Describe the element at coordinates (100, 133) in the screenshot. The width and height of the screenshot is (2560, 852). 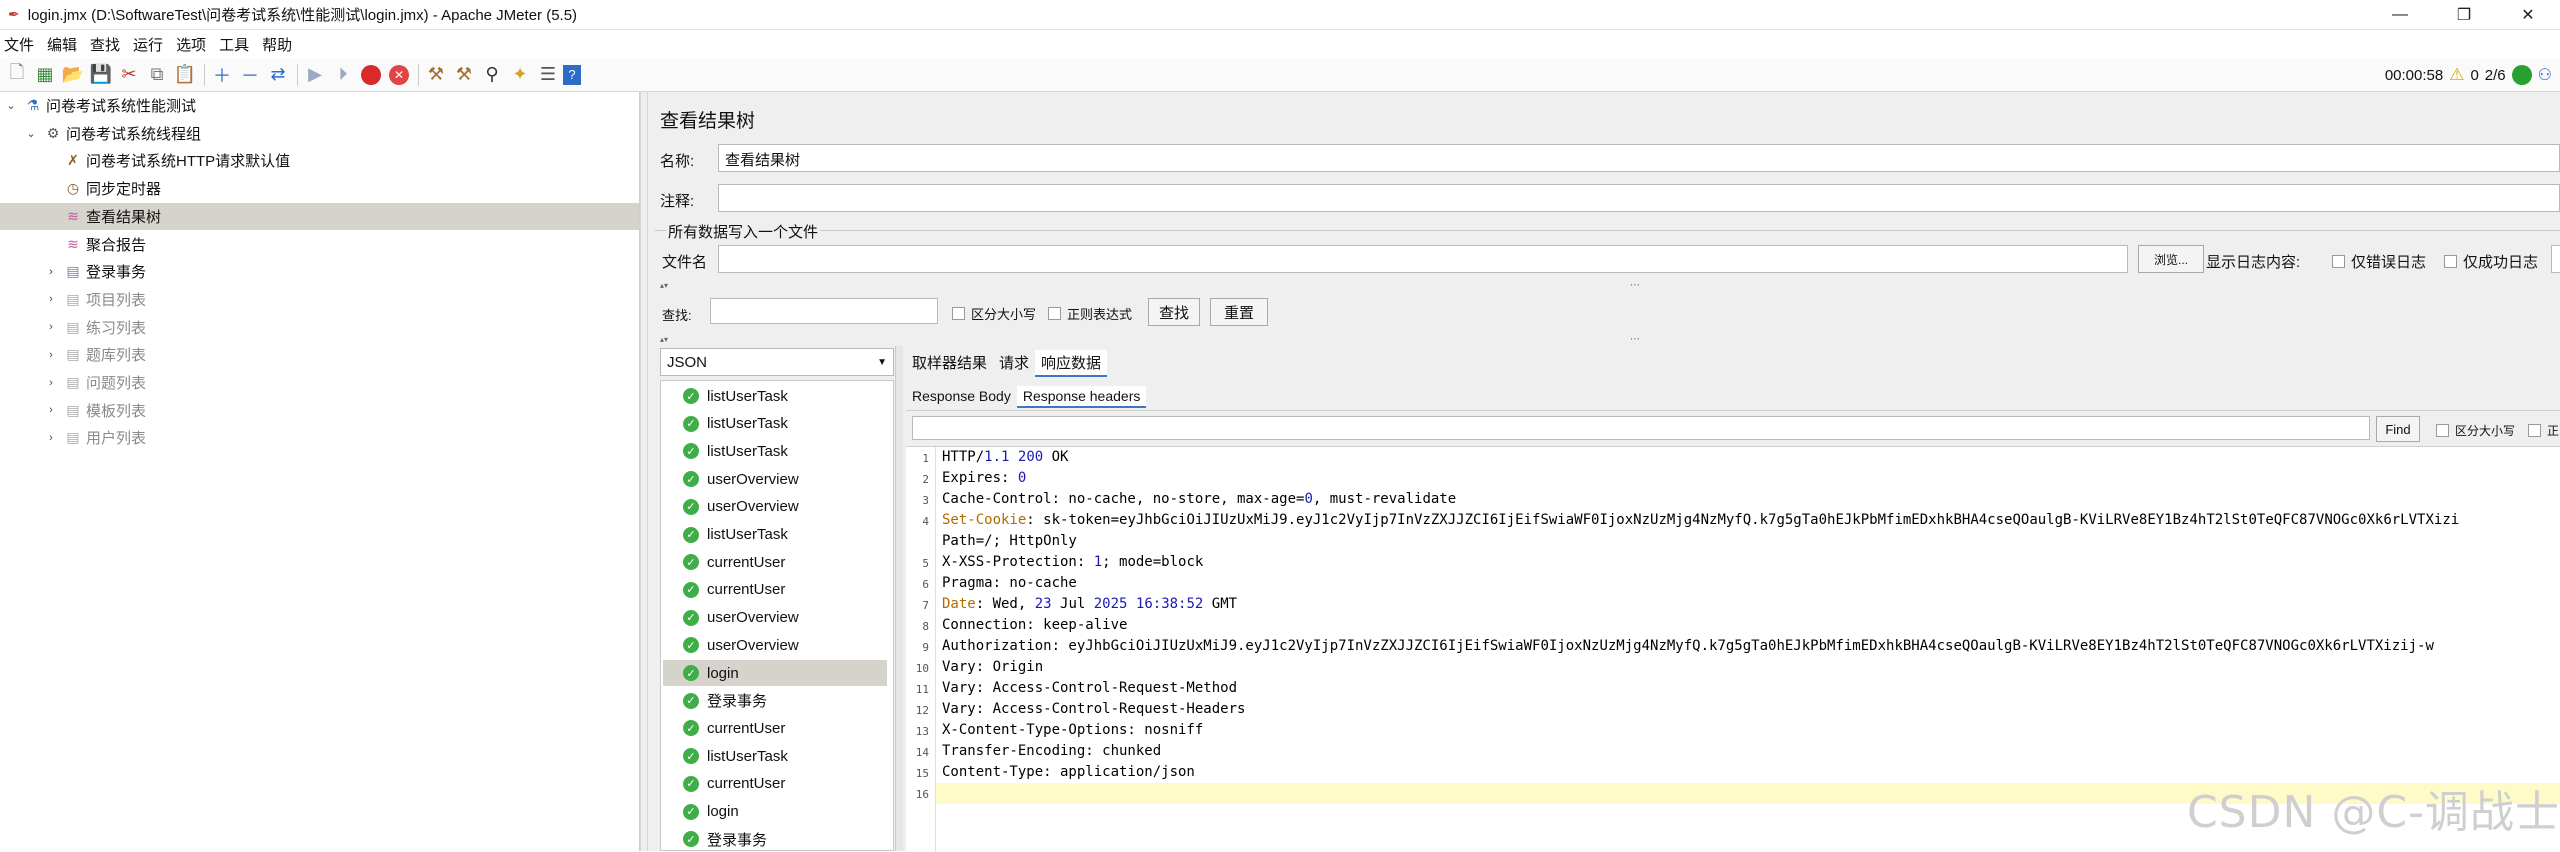
I see `tree-node: ⌄ ⚙ 问卷考试系统线程组` at that location.